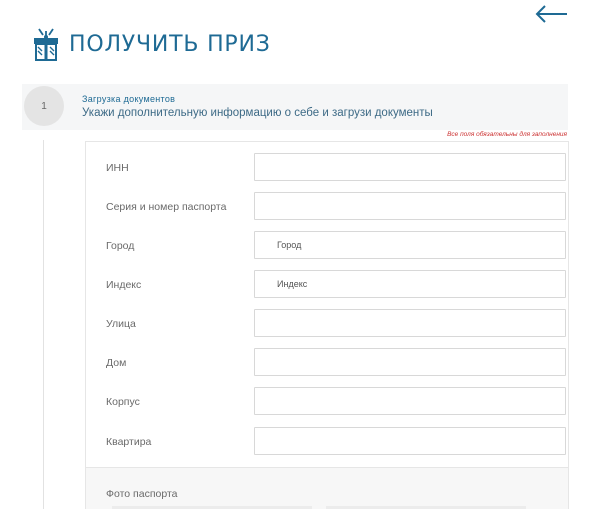 The height and width of the screenshot is (509, 611). I want to click on city-label: Город, so click(120, 246).